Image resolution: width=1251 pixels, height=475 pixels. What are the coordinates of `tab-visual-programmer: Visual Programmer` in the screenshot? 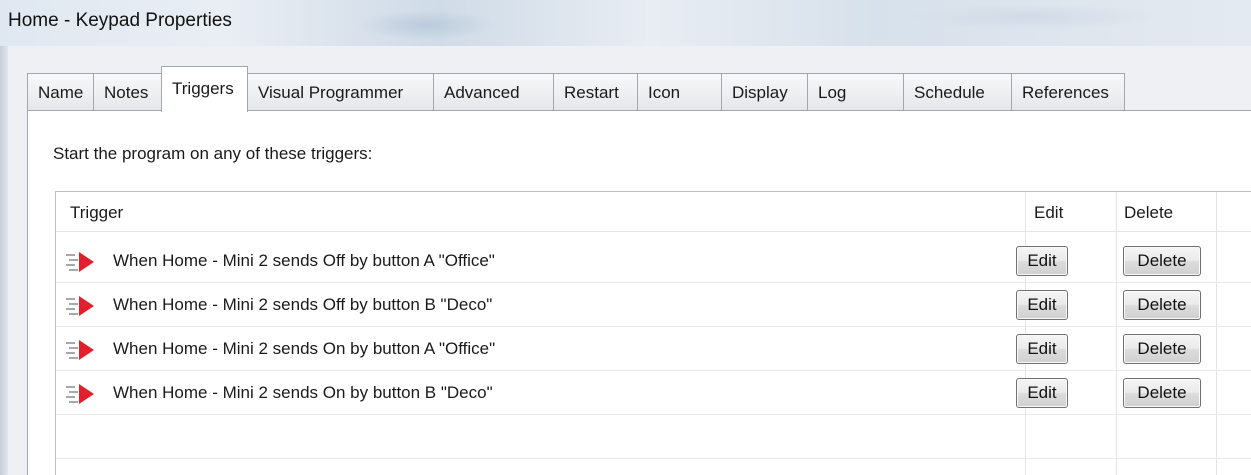 It's located at (340, 92).